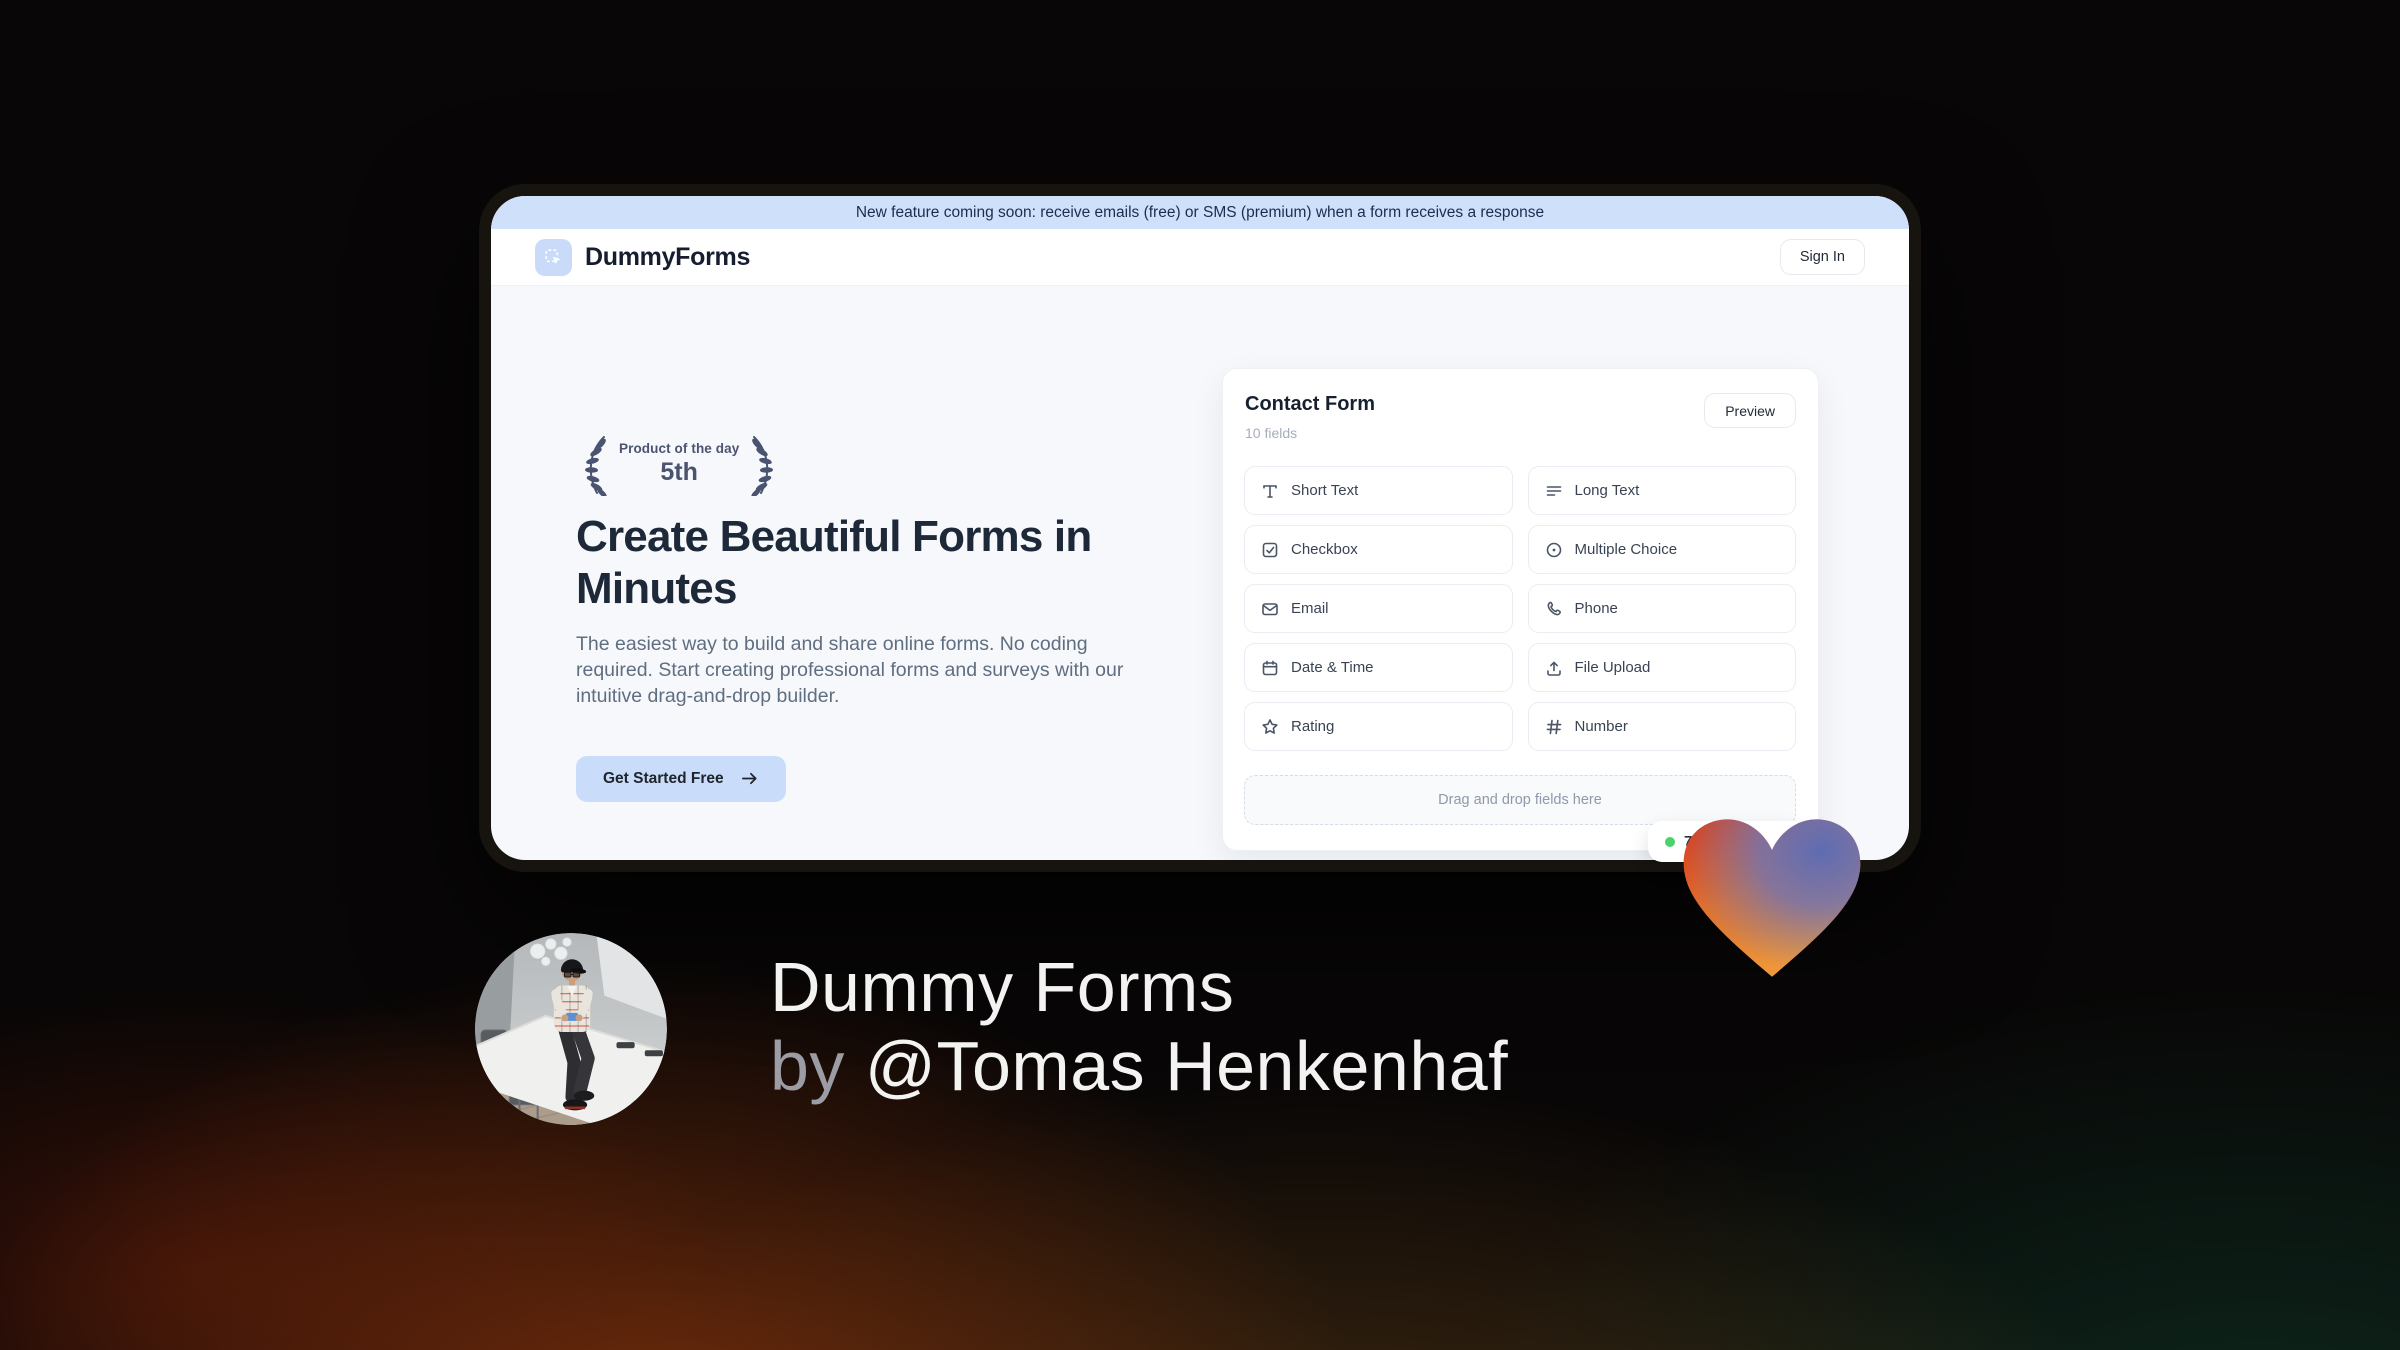 The image size is (2400, 1350). I want to click on laurel-left-icon, so click(596, 466).